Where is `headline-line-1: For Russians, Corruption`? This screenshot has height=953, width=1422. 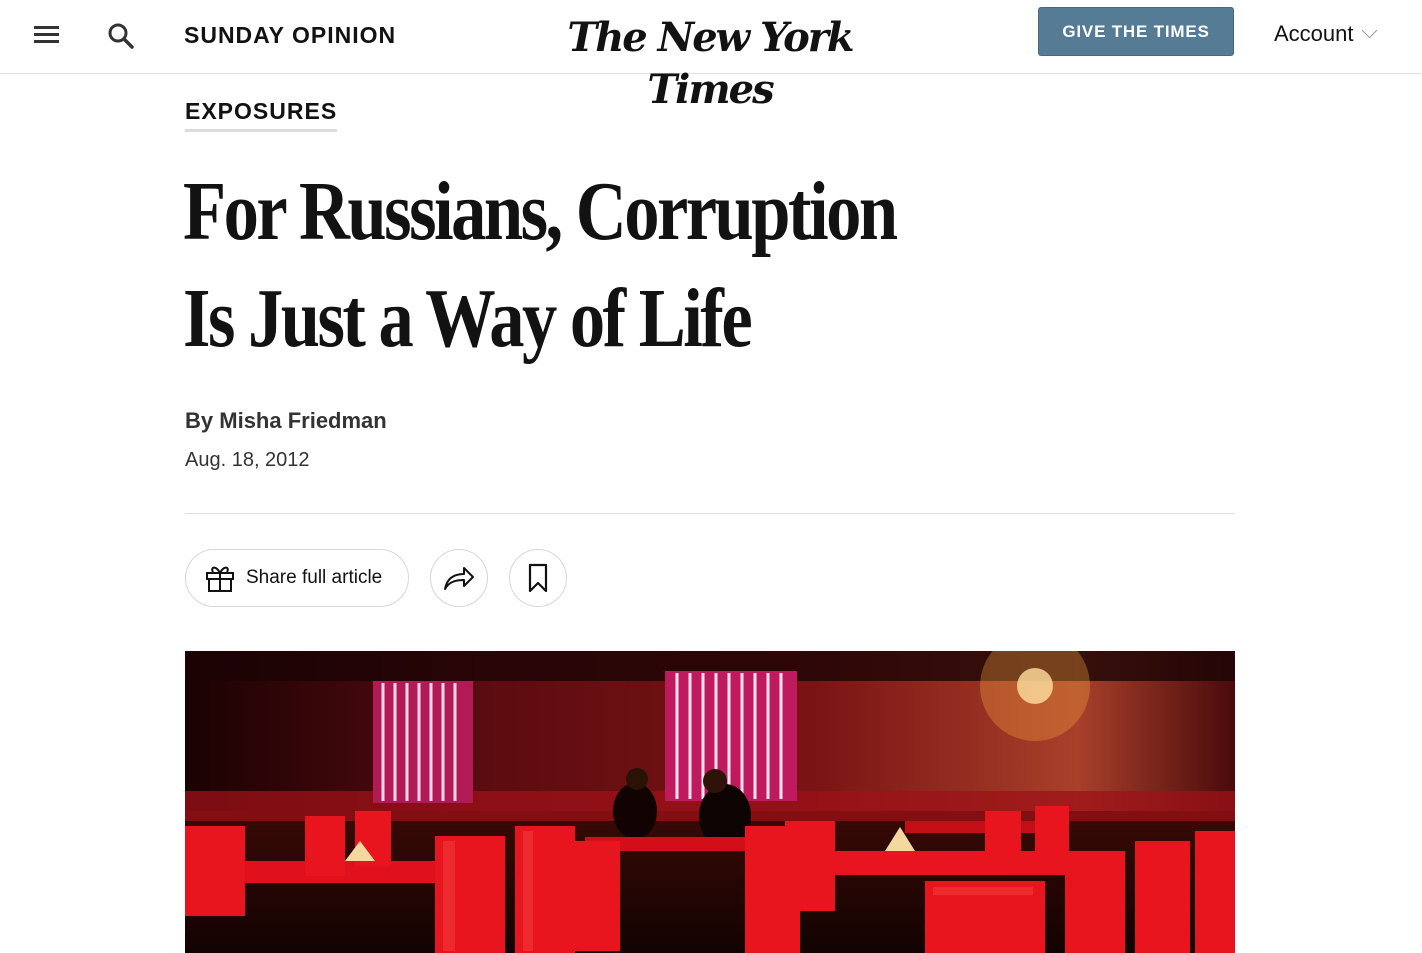 headline-line-1: For Russians, Corruption is located at coordinates (540, 211).